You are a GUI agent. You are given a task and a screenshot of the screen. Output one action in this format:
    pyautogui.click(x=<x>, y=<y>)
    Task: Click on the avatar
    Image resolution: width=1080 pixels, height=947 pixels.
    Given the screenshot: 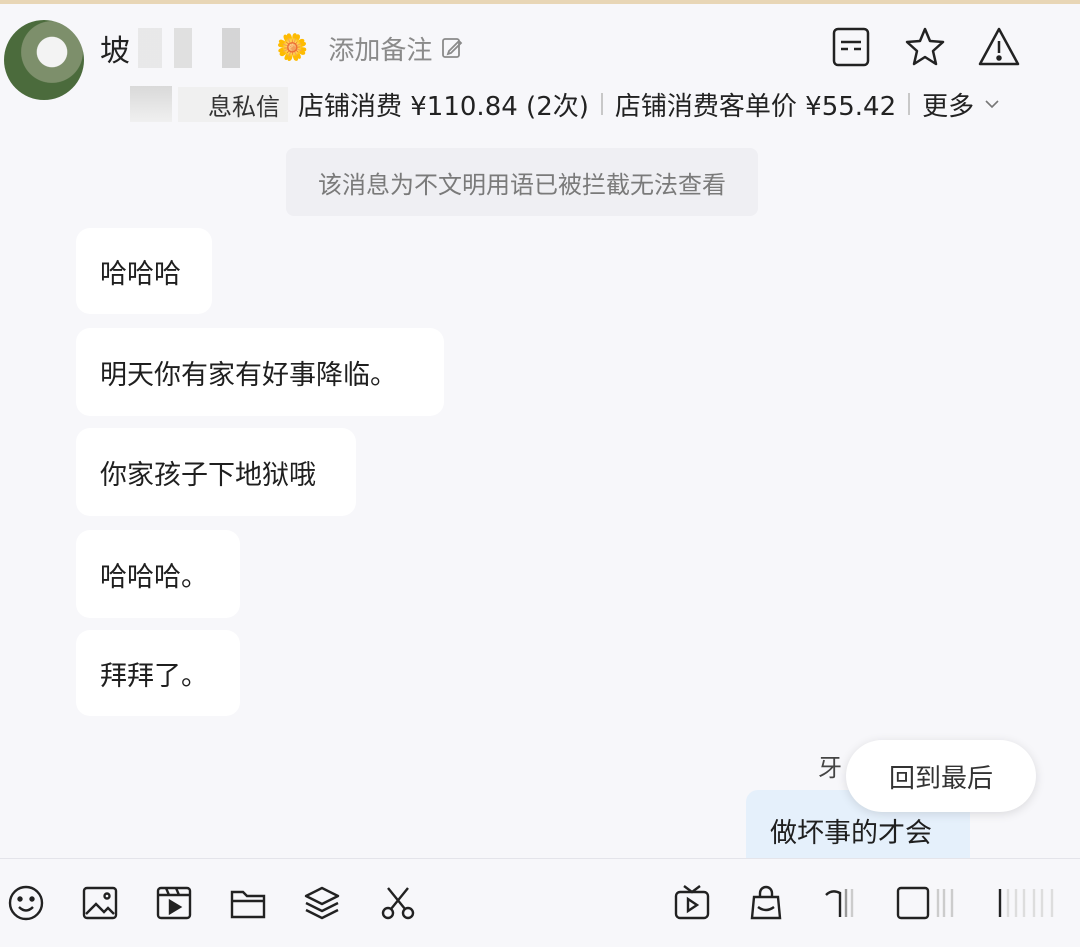 What is the action you would take?
    pyautogui.click(x=44, y=60)
    